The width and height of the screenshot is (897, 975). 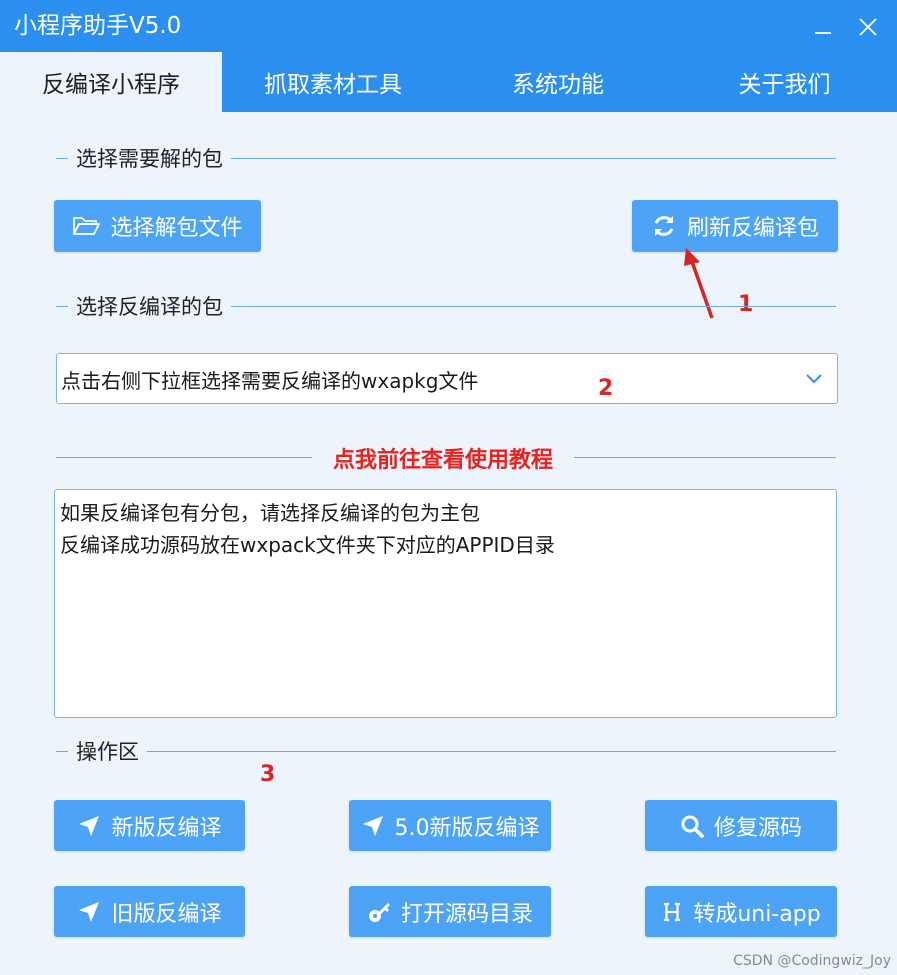 What do you see at coordinates (111, 82) in the screenshot?
I see `tab-decompile: 反编译小程序` at bounding box center [111, 82].